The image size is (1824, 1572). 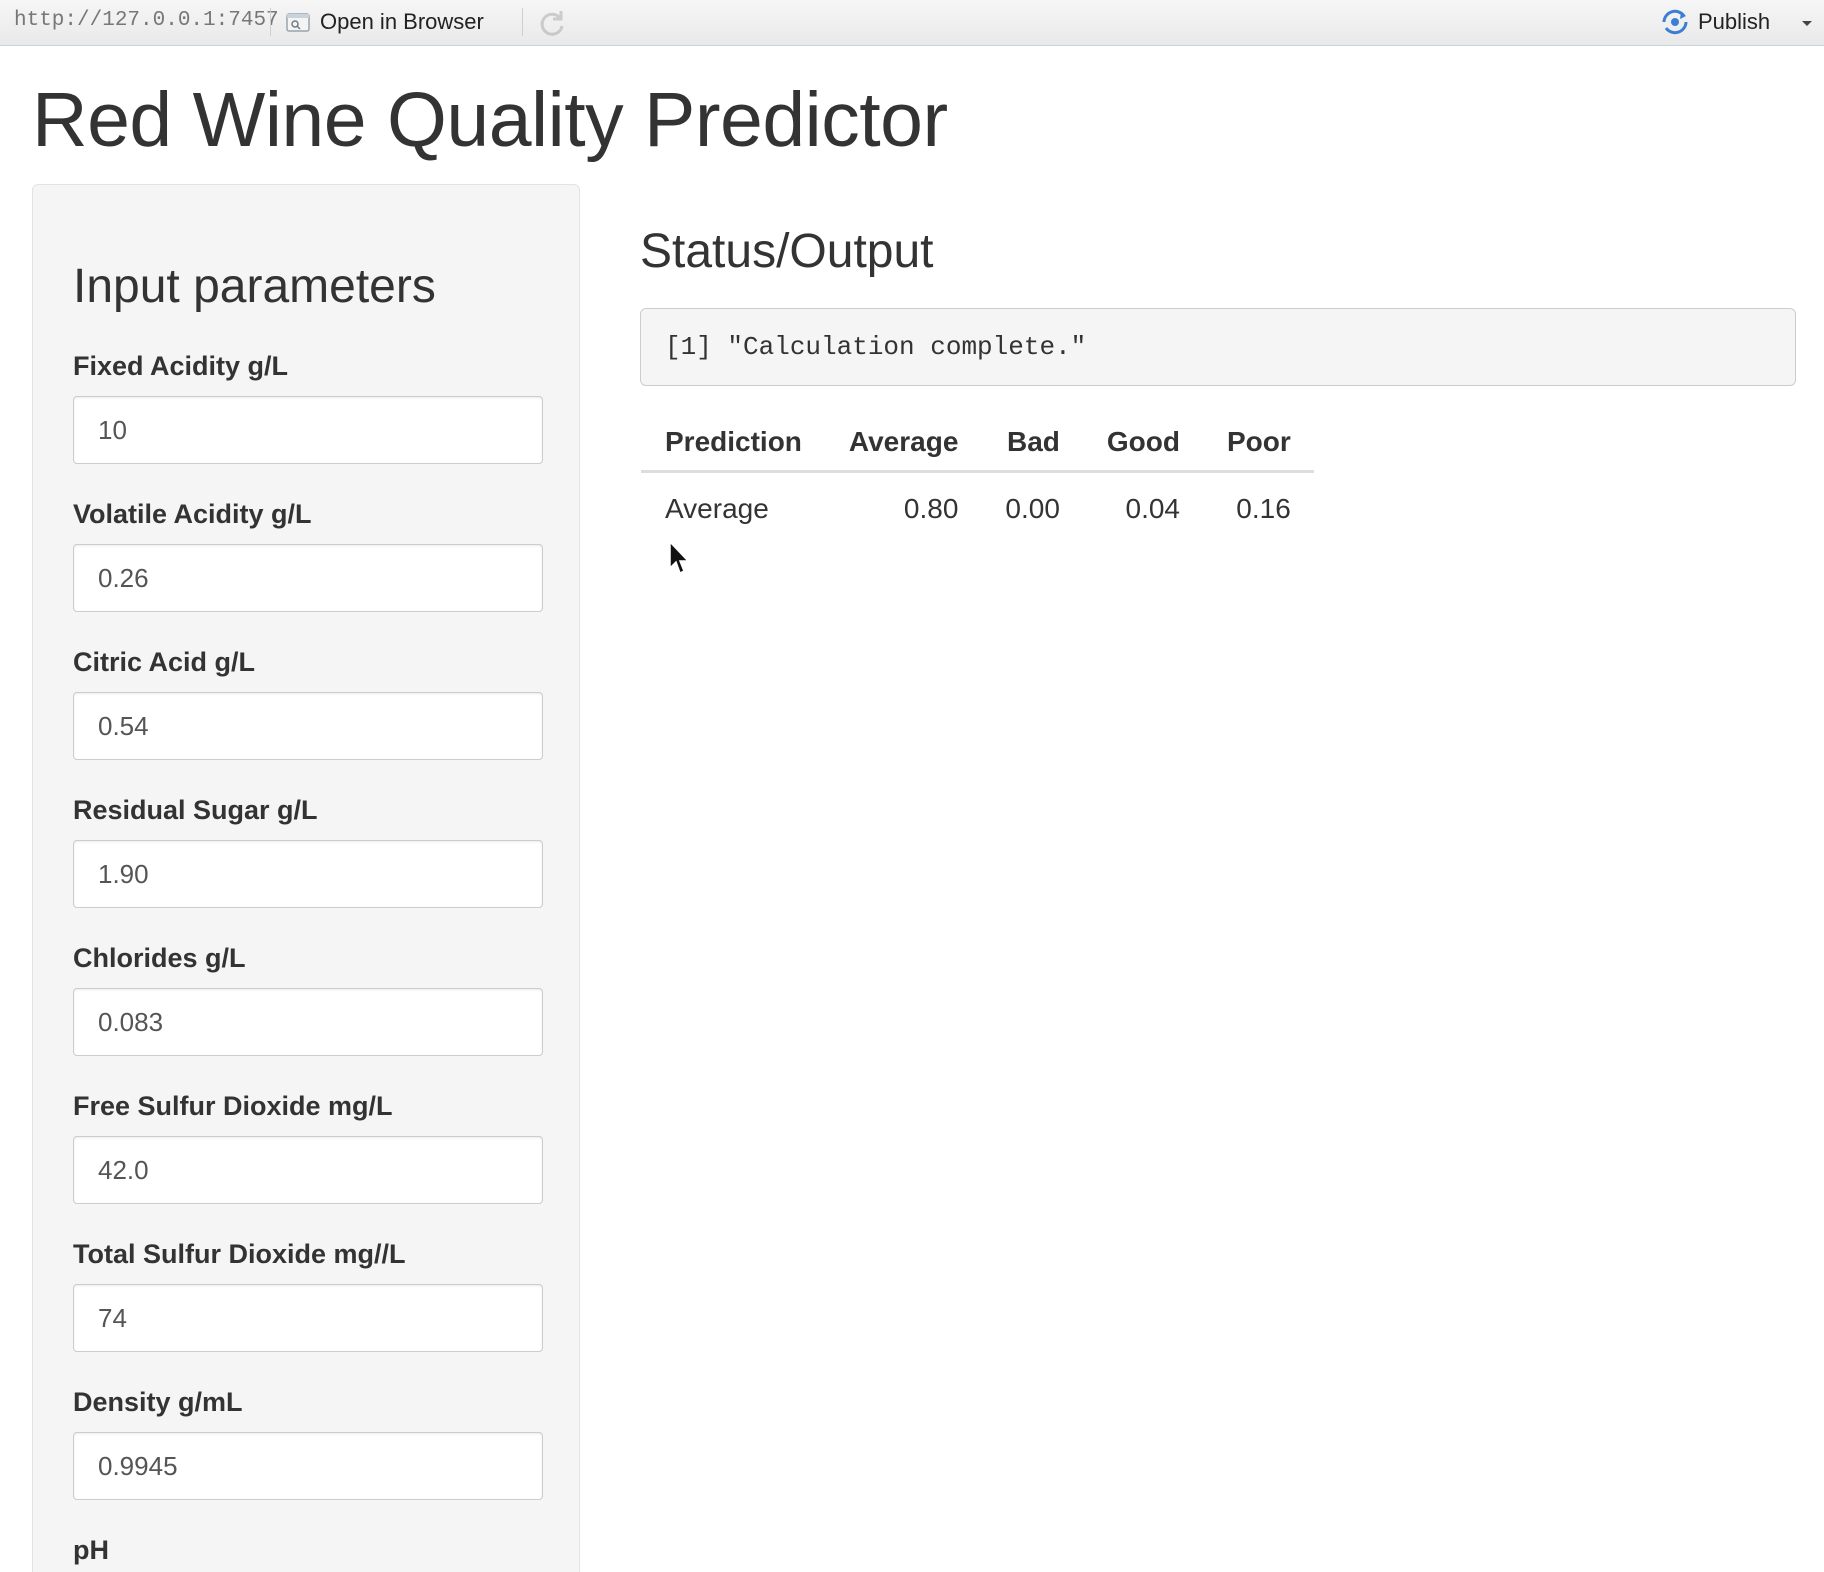 What do you see at coordinates (679, 557) in the screenshot?
I see `mouse-pointer-icon` at bounding box center [679, 557].